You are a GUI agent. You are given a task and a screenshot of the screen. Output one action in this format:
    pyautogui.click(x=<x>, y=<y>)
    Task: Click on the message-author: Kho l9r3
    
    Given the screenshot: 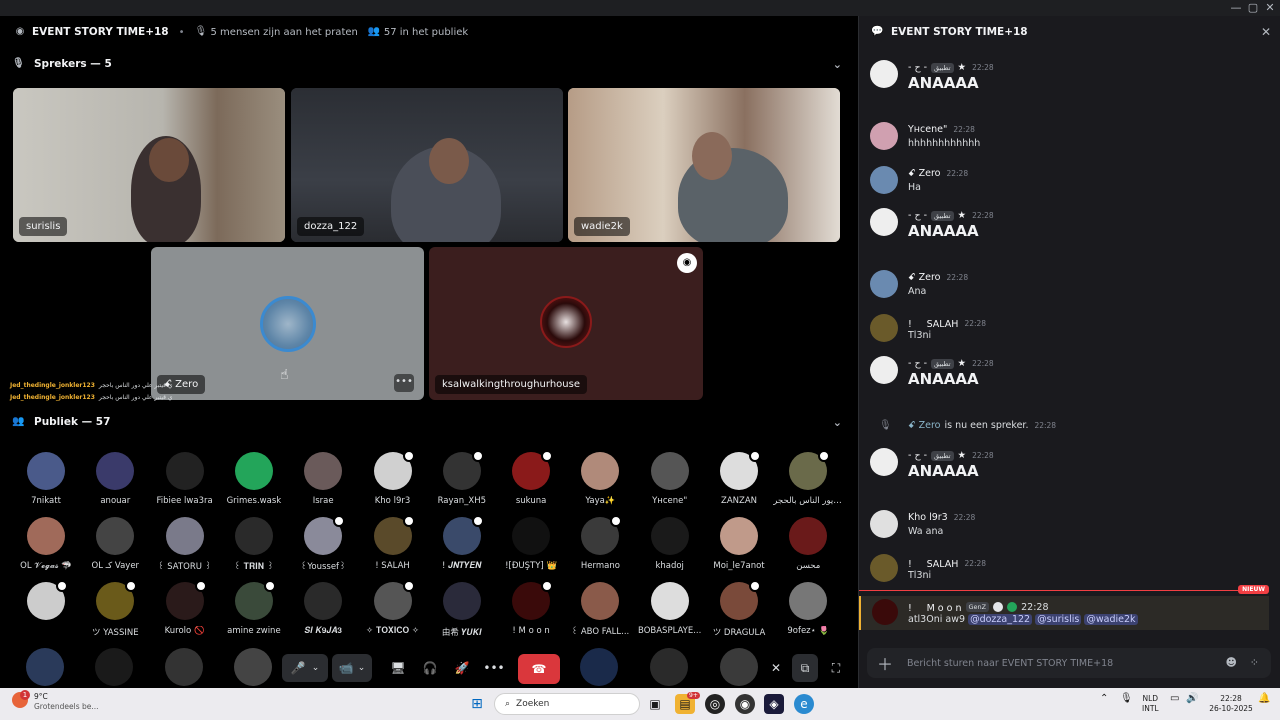 What is the action you would take?
    pyautogui.click(x=928, y=517)
    